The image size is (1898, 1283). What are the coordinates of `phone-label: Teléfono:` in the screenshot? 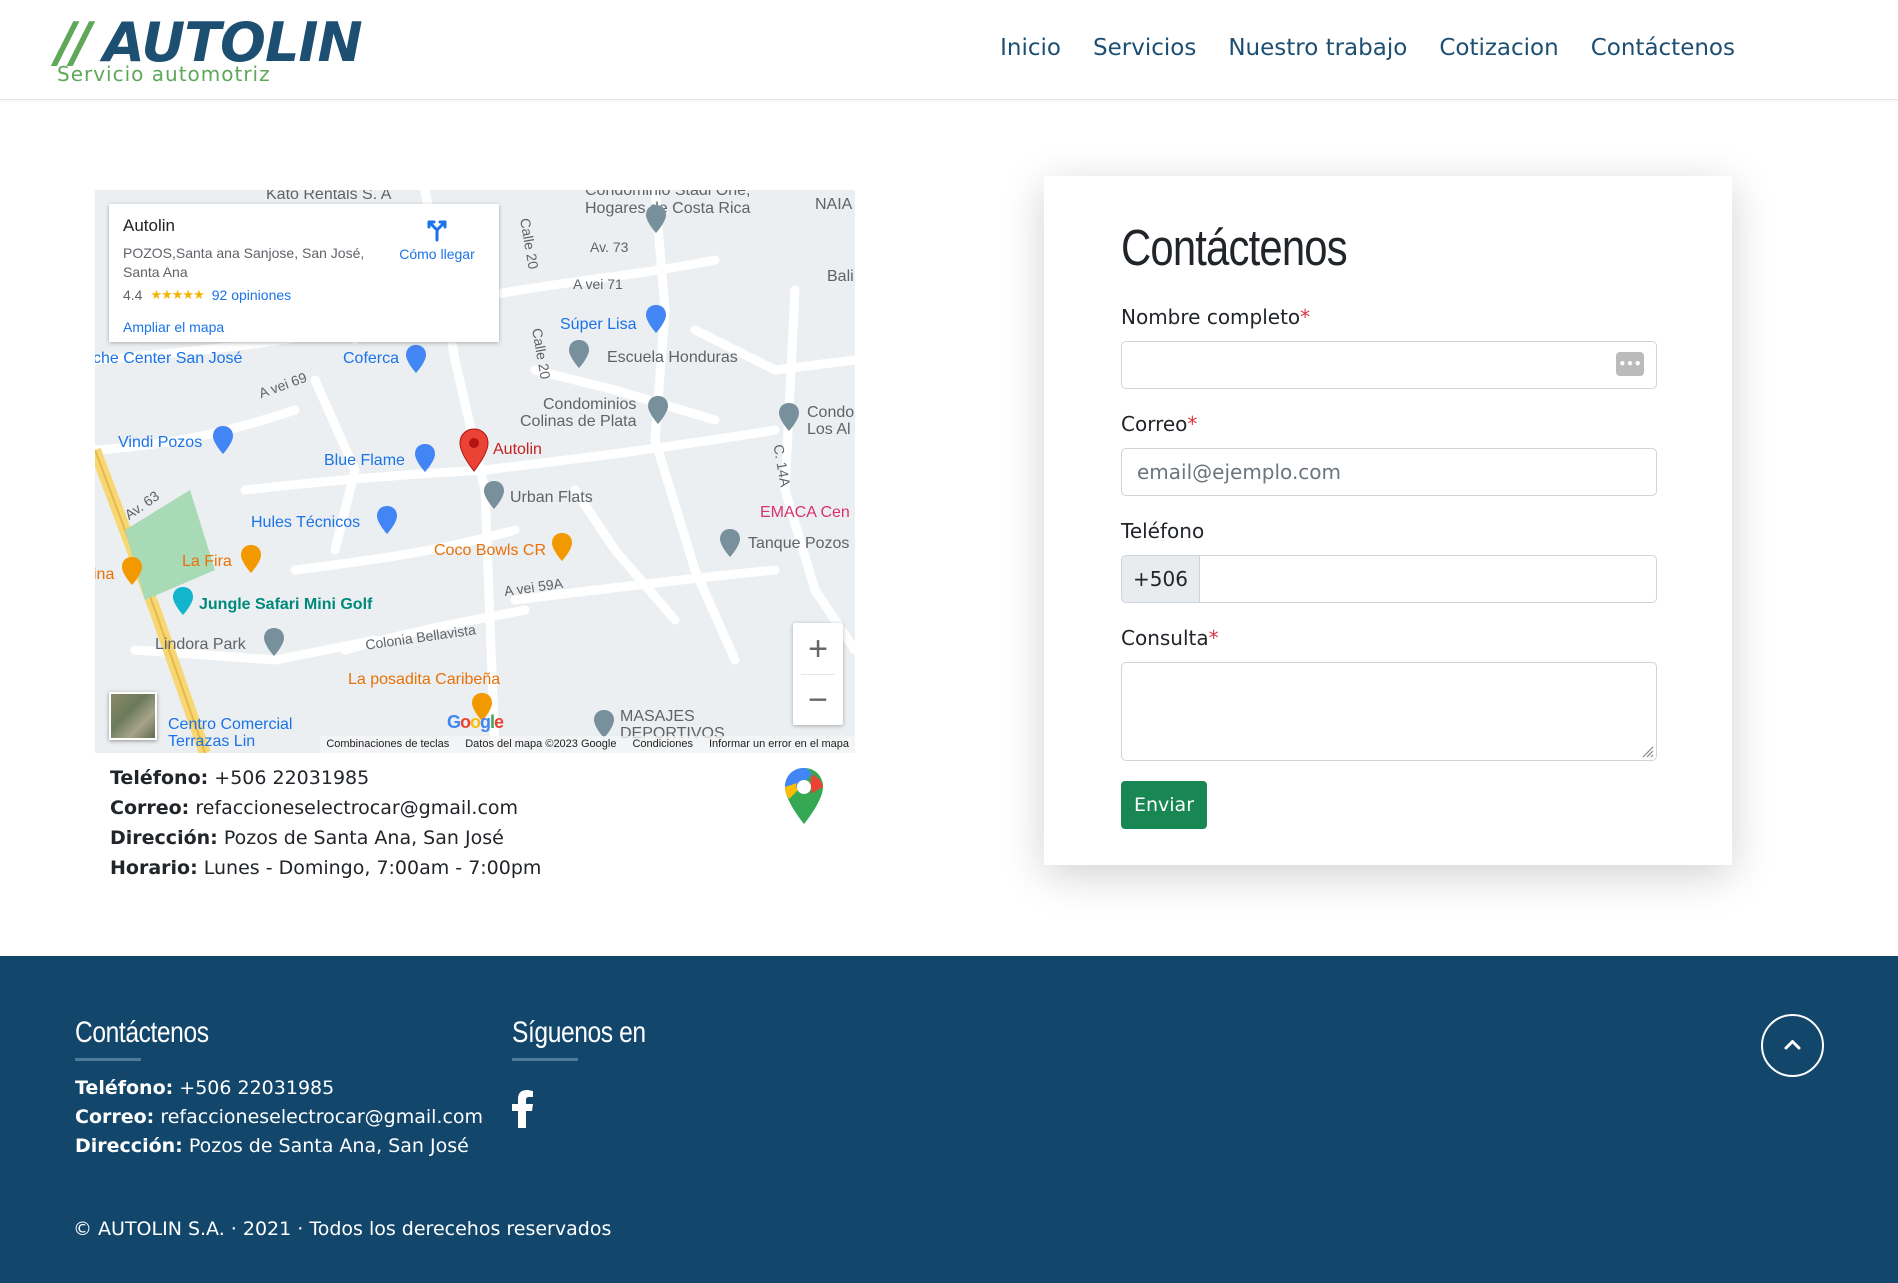 It's located at (124, 1088).